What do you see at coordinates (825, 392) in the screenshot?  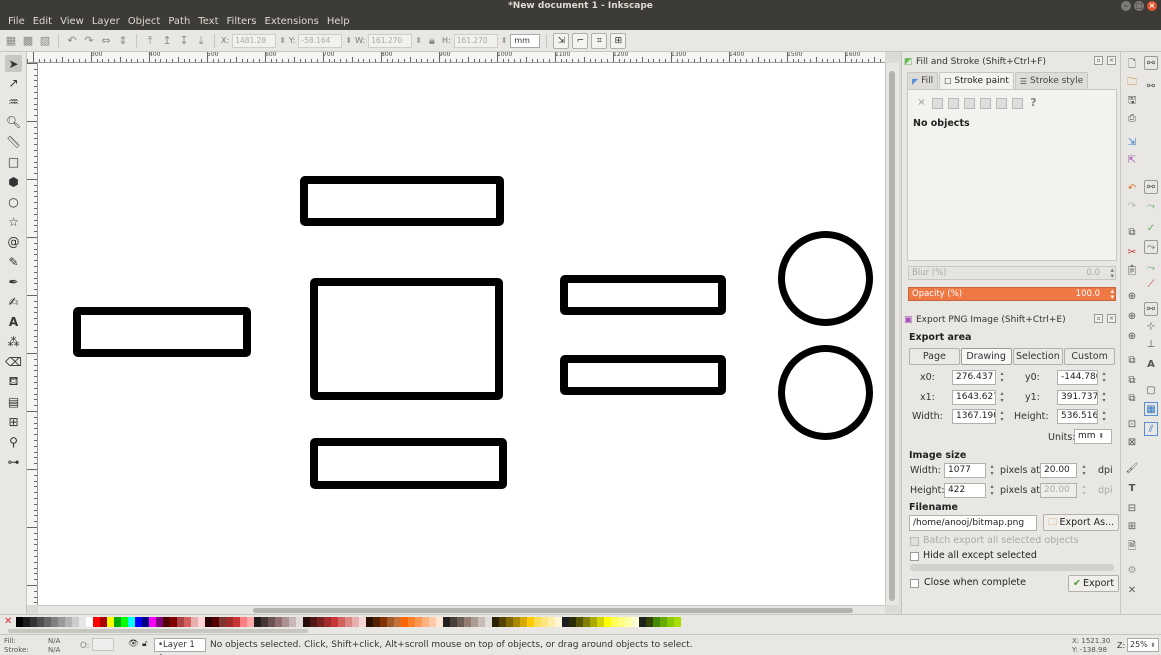 I see `circle-shape` at bounding box center [825, 392].